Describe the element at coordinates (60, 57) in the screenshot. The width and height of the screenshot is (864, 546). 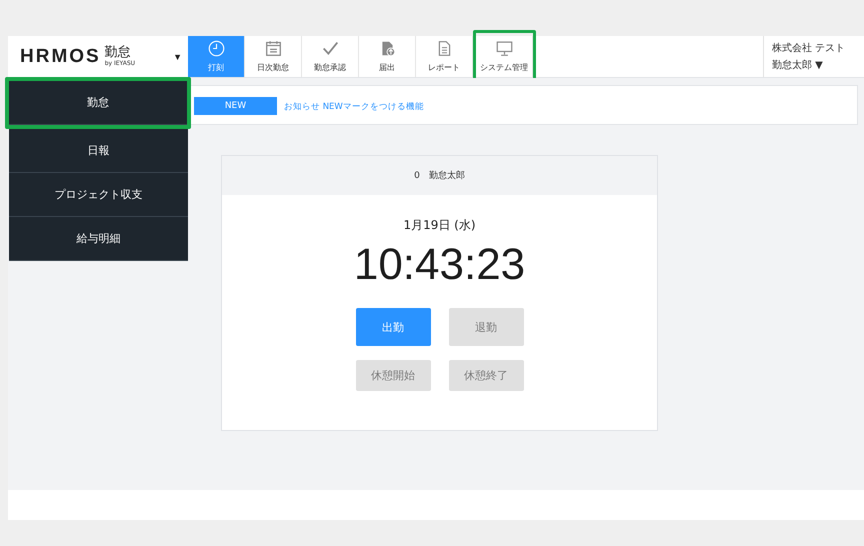
I see `brand-logo: HRMOS` at that location.